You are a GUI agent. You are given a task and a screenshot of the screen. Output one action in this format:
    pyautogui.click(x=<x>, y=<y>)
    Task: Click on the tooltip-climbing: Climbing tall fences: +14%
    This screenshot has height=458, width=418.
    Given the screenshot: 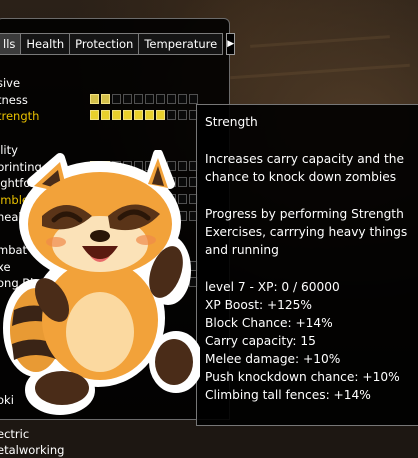 What is the action you would take?
    pyautogui.click(x=288, y=395)
    